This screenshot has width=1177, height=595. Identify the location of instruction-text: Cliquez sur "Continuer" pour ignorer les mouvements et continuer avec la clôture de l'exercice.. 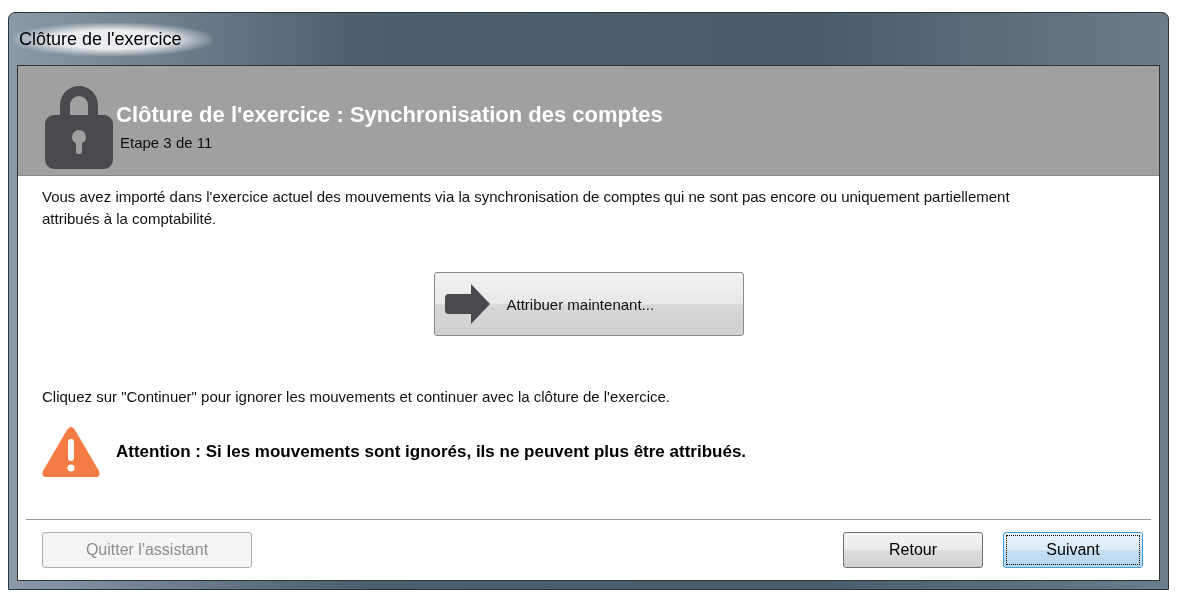
(356, 397).